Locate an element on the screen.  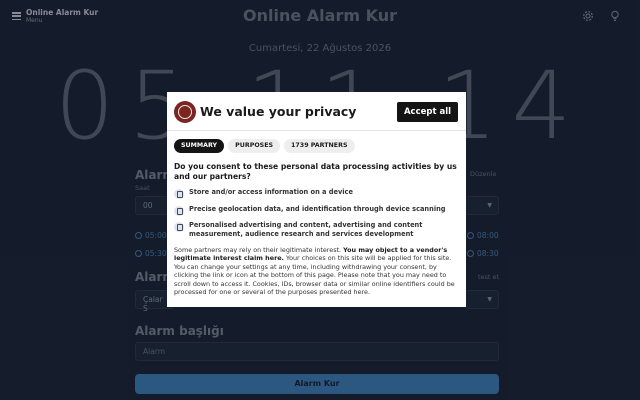
geolocation-icon is located at coordinates (179, 211).